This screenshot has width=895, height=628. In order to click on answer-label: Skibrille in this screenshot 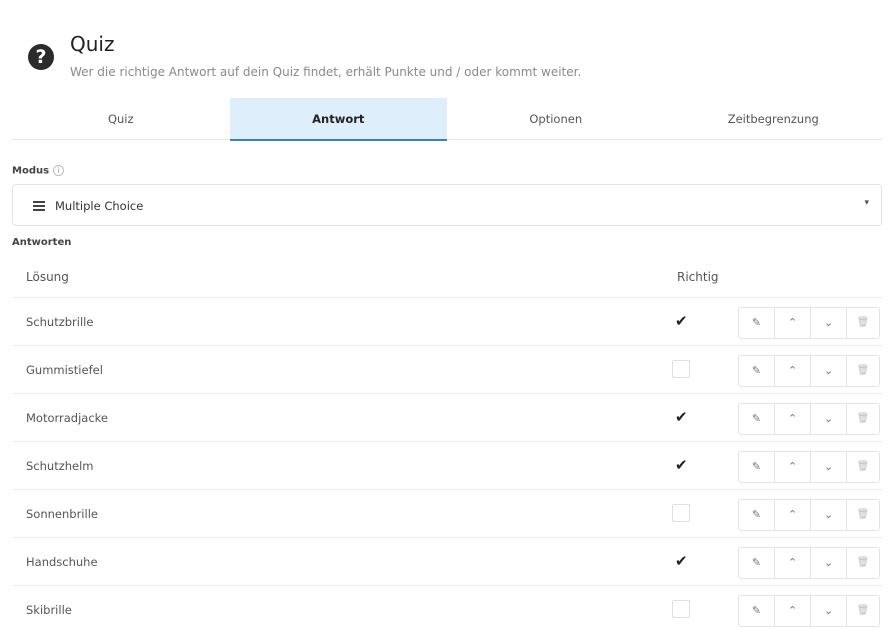, I will do `click(49, 610)`.